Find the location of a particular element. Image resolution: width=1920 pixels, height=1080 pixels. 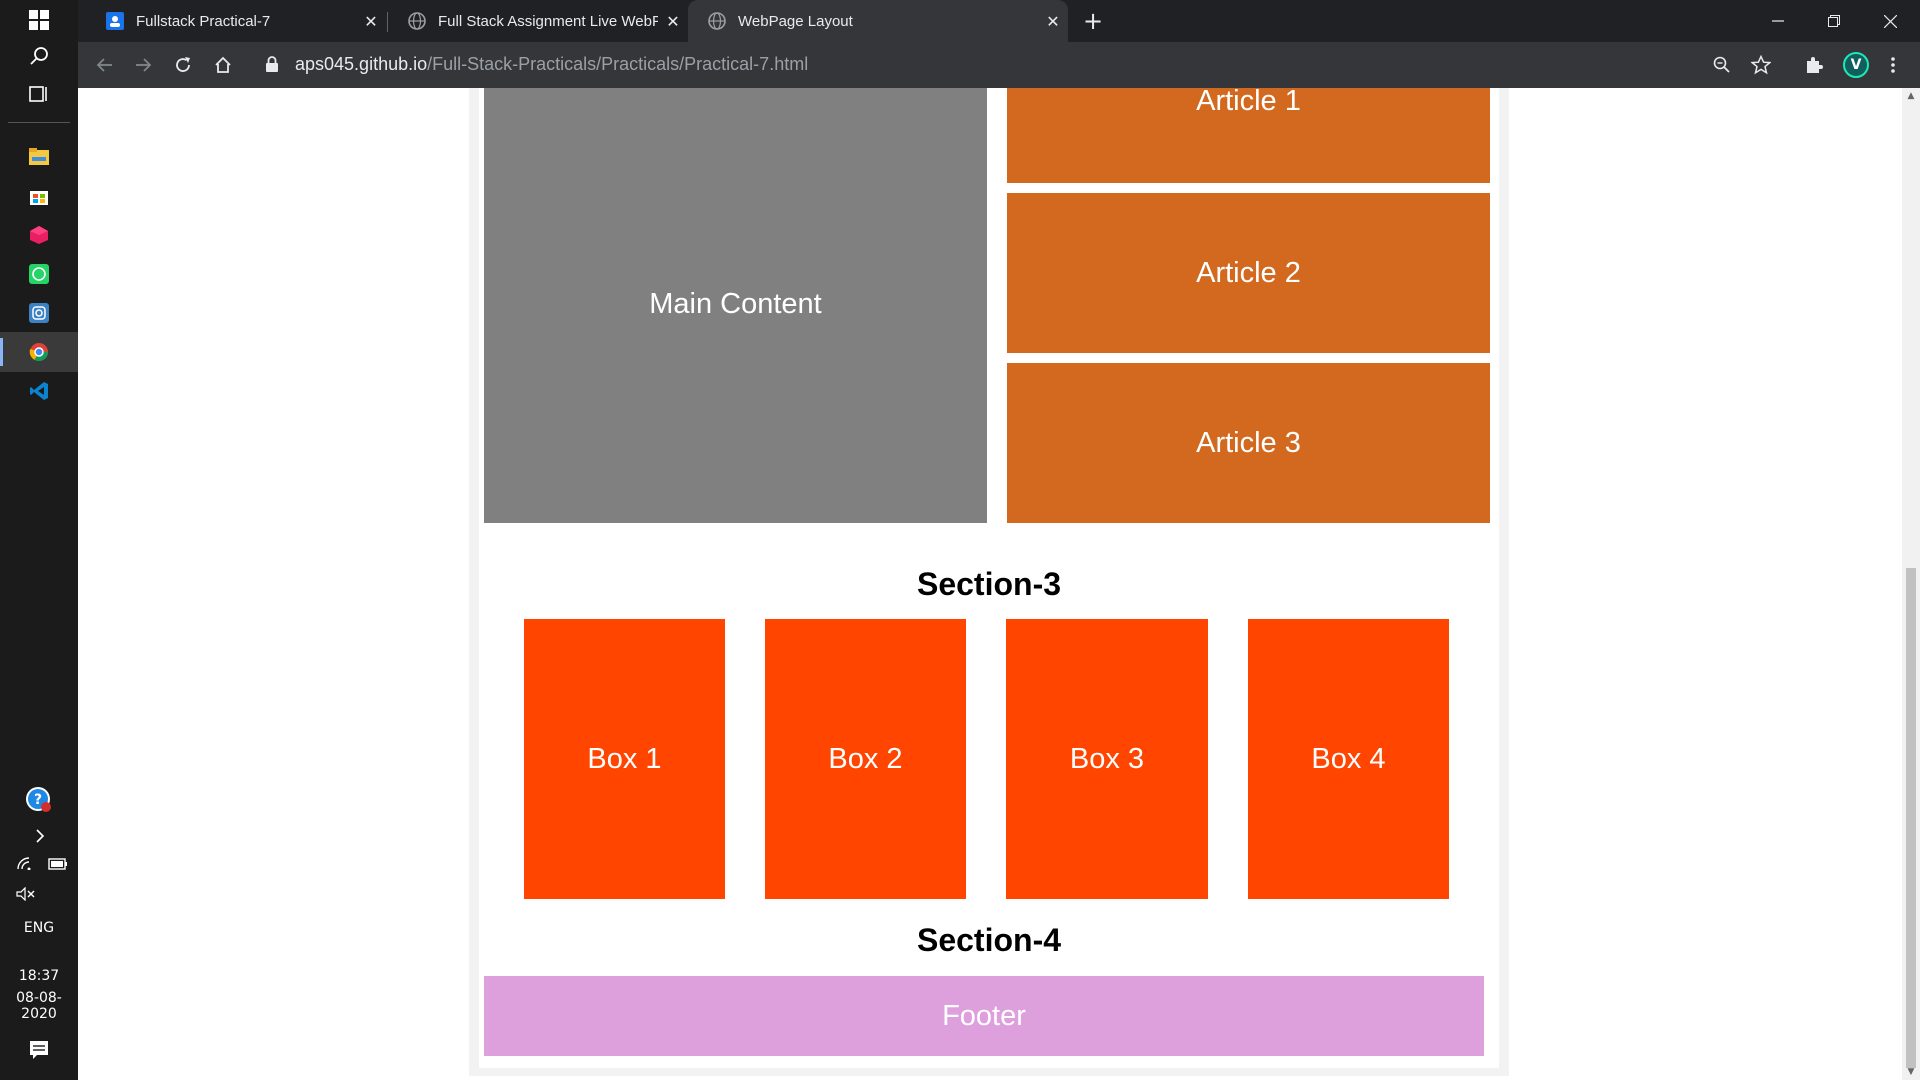

search-icon is located at coordinates (39, 56).